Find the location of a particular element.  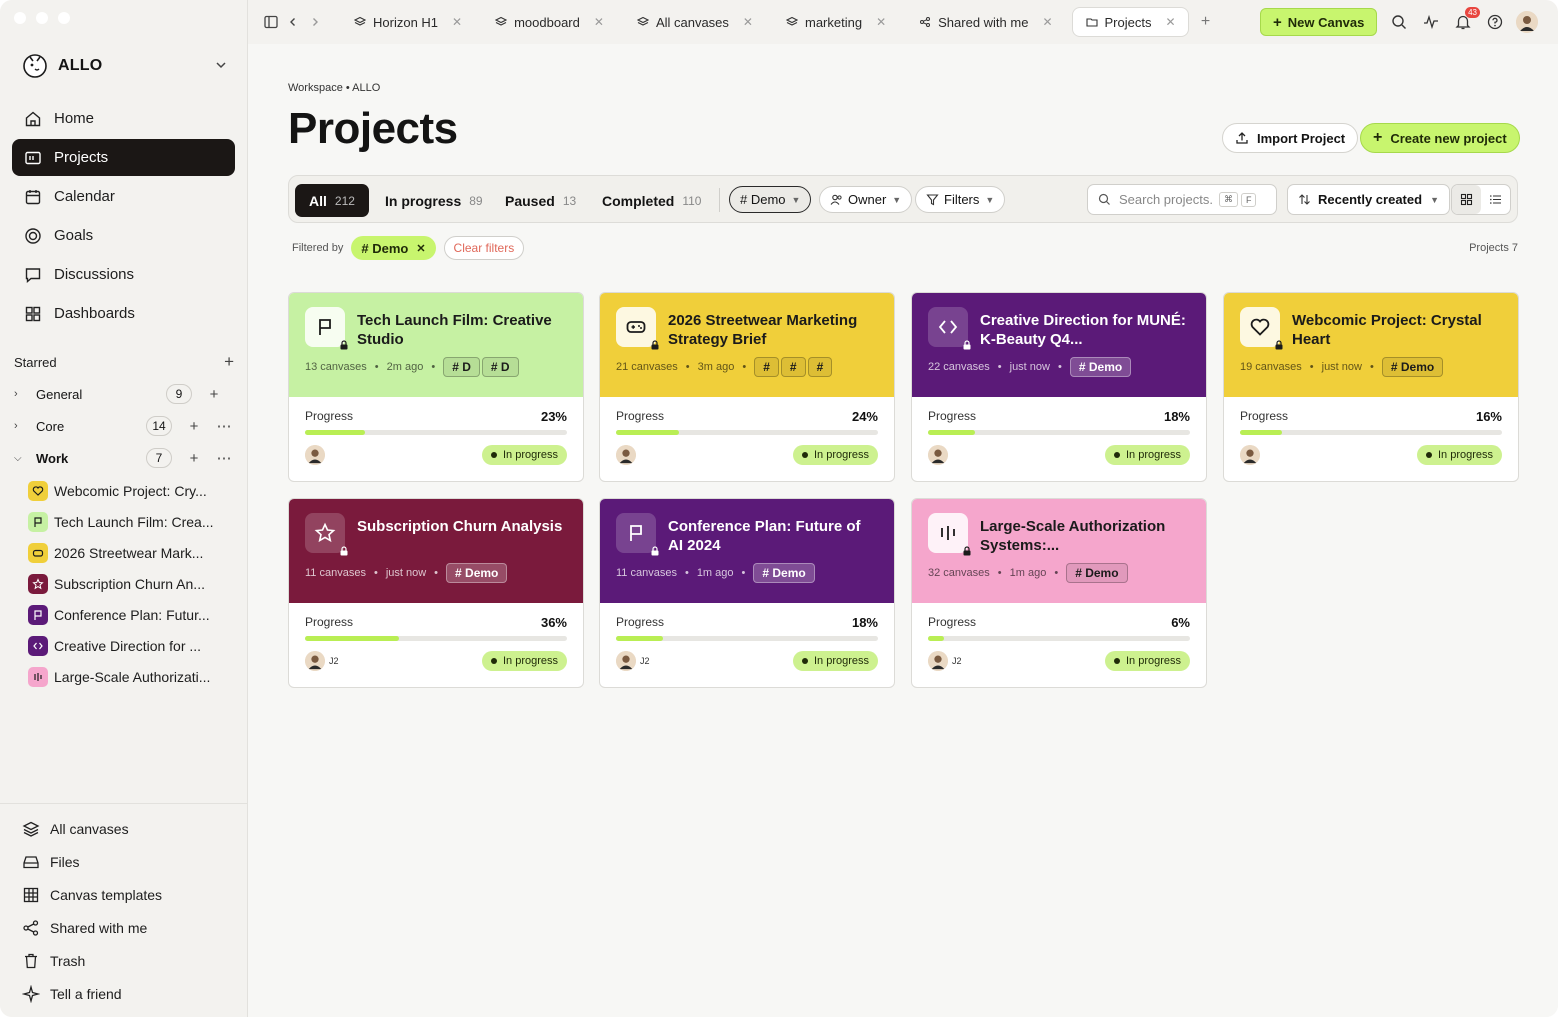

bell-icon: 43 is located at coordinates (1466, 20).